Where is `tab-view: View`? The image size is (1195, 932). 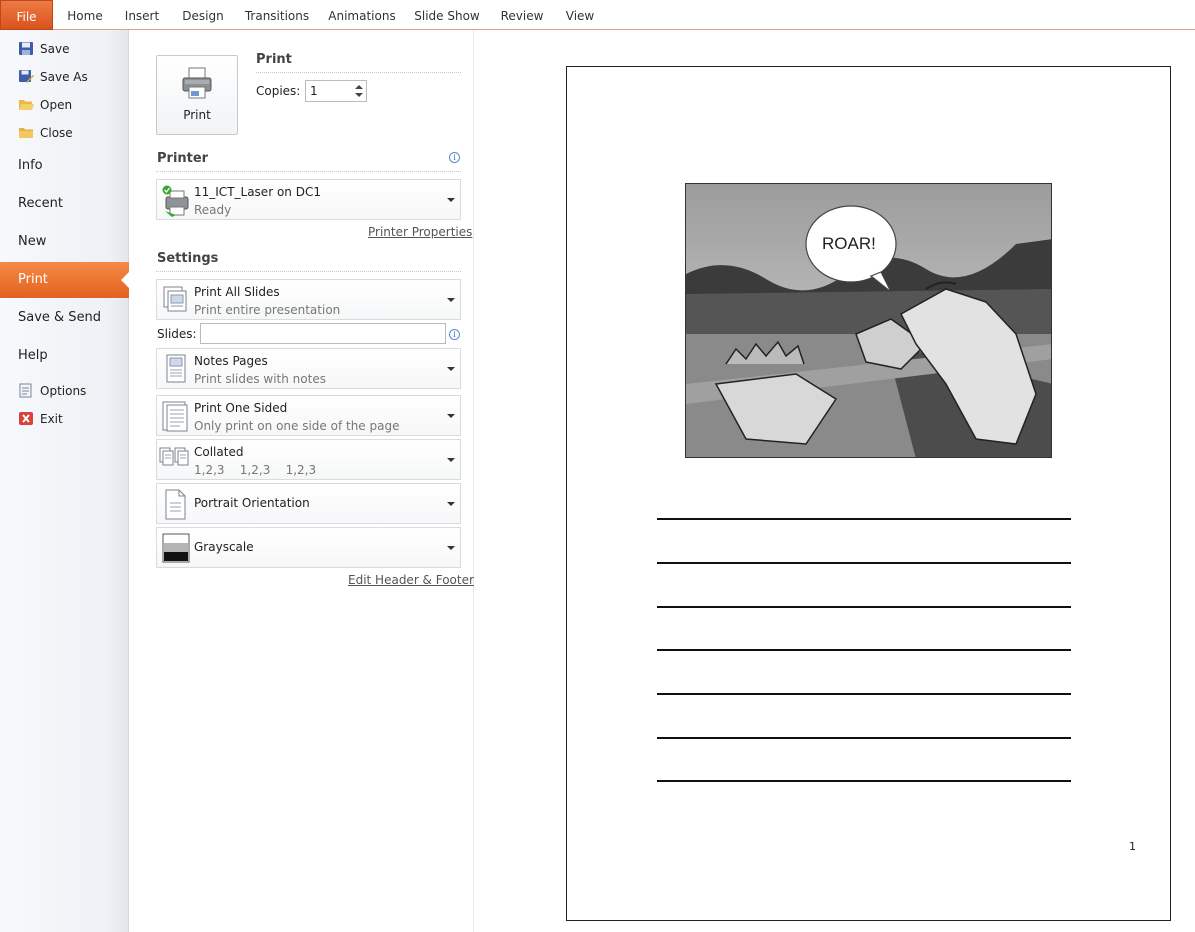
tab-view: View is located at coordinates (580, 15).